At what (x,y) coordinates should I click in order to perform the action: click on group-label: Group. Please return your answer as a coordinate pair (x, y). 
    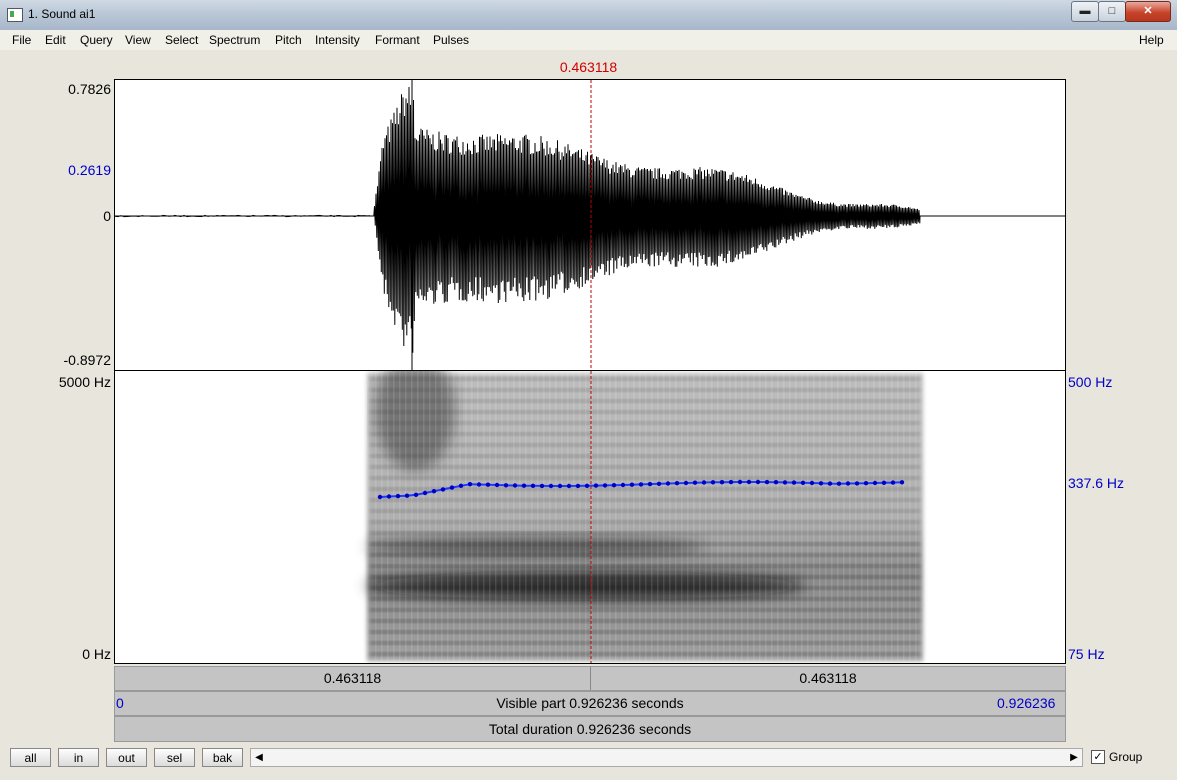
    Looking at the image, I should click on (1126, 757).